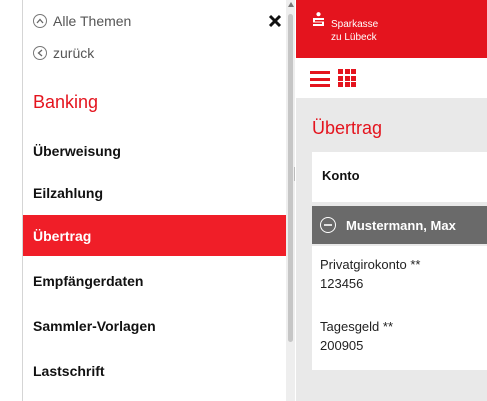 The image size is (487, 401). I want to click on account-name: Tagesgeld **, so click(356, 326).